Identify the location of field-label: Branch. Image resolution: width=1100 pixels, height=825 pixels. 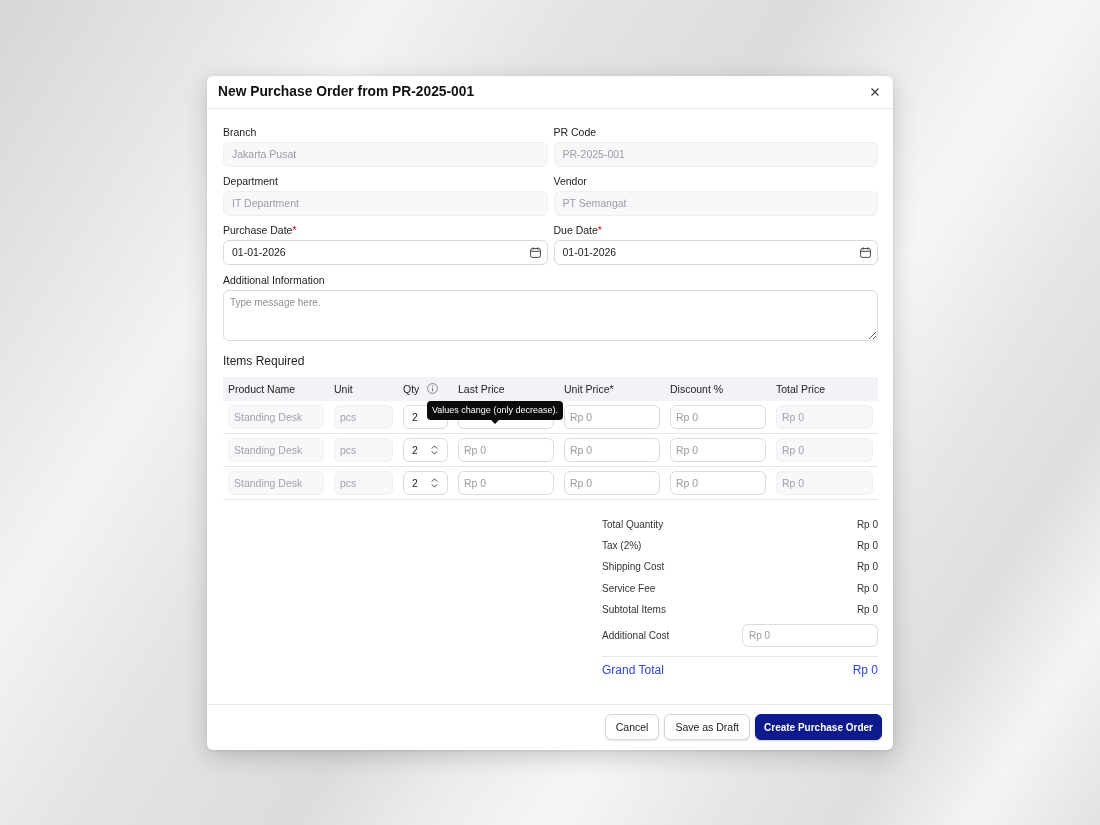
(240, 132).